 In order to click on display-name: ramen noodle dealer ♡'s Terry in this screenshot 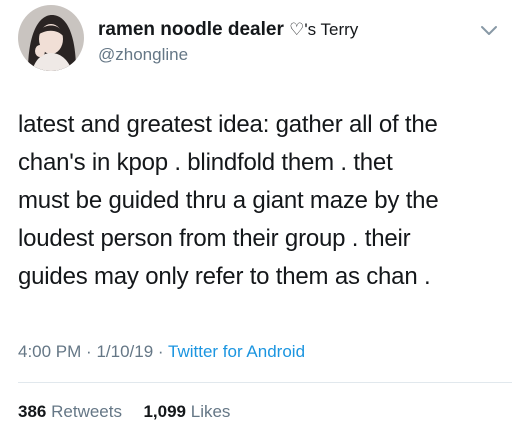, I will do `click(228, 30)`.